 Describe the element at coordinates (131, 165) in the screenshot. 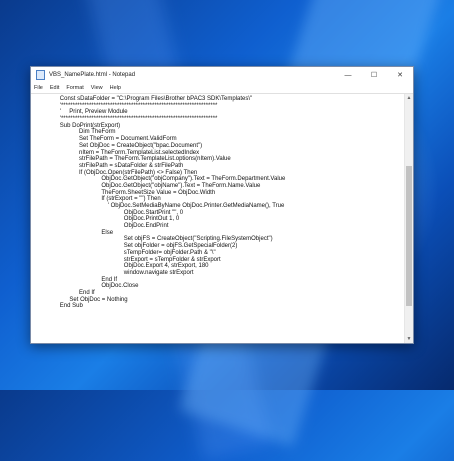

I see `text-line: strFilePath = sDataFolder & strFilePath` at that location.